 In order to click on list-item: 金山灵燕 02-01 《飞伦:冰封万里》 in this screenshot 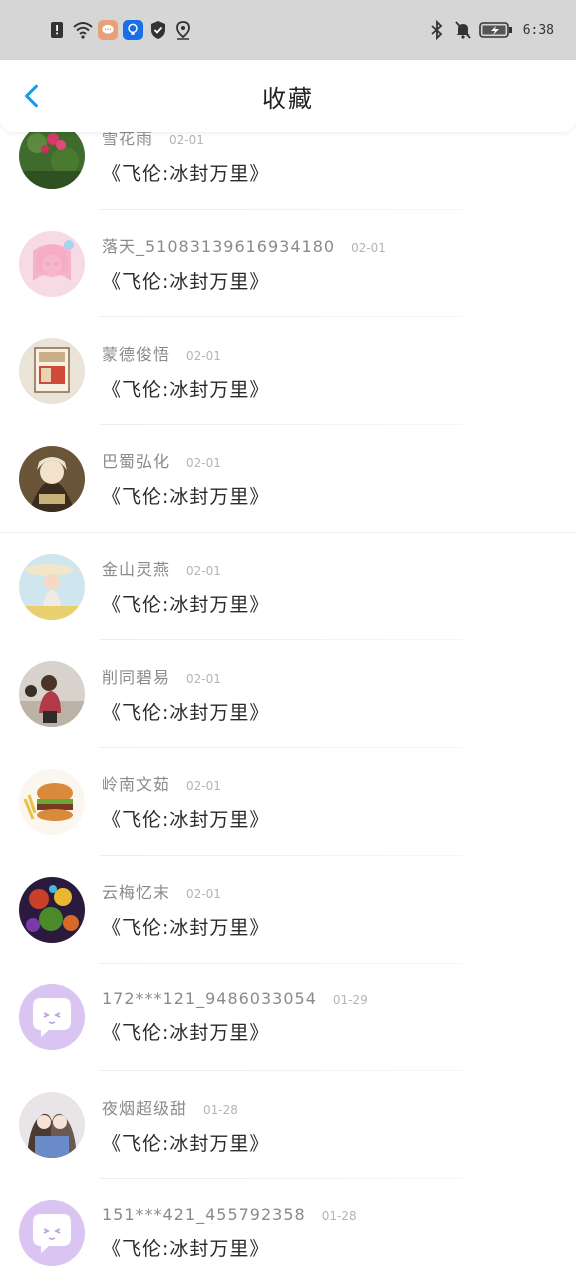, I will do `click(288, 587)`.